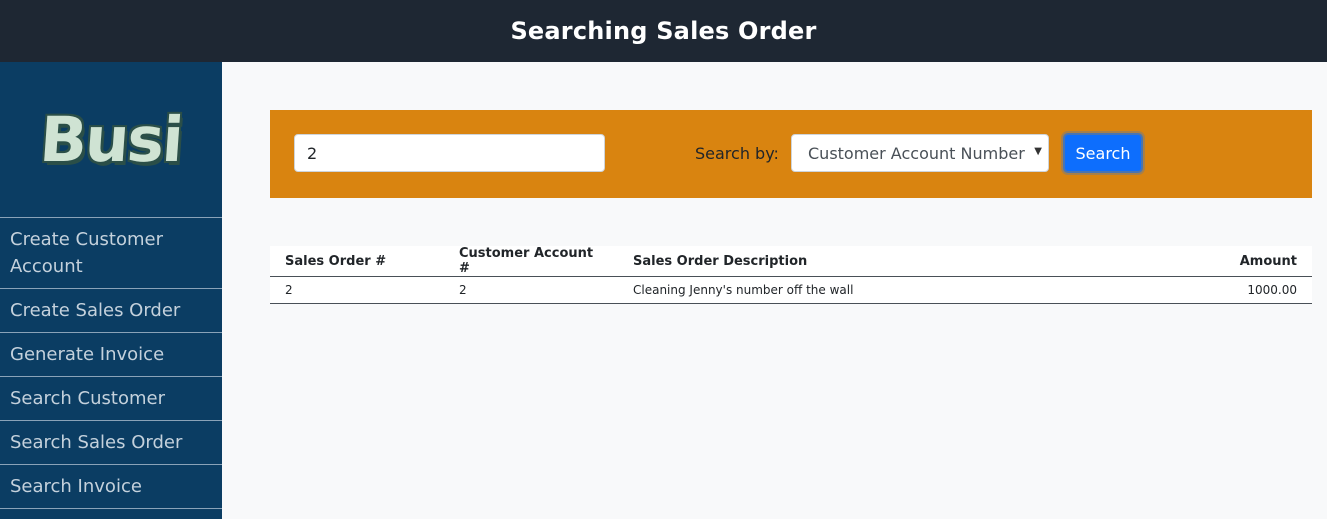 Image resolution: width=1327 pixels, height=519 pixels. I want to click on sidebar-item-label: Create Sales Order, so click(95, 310).